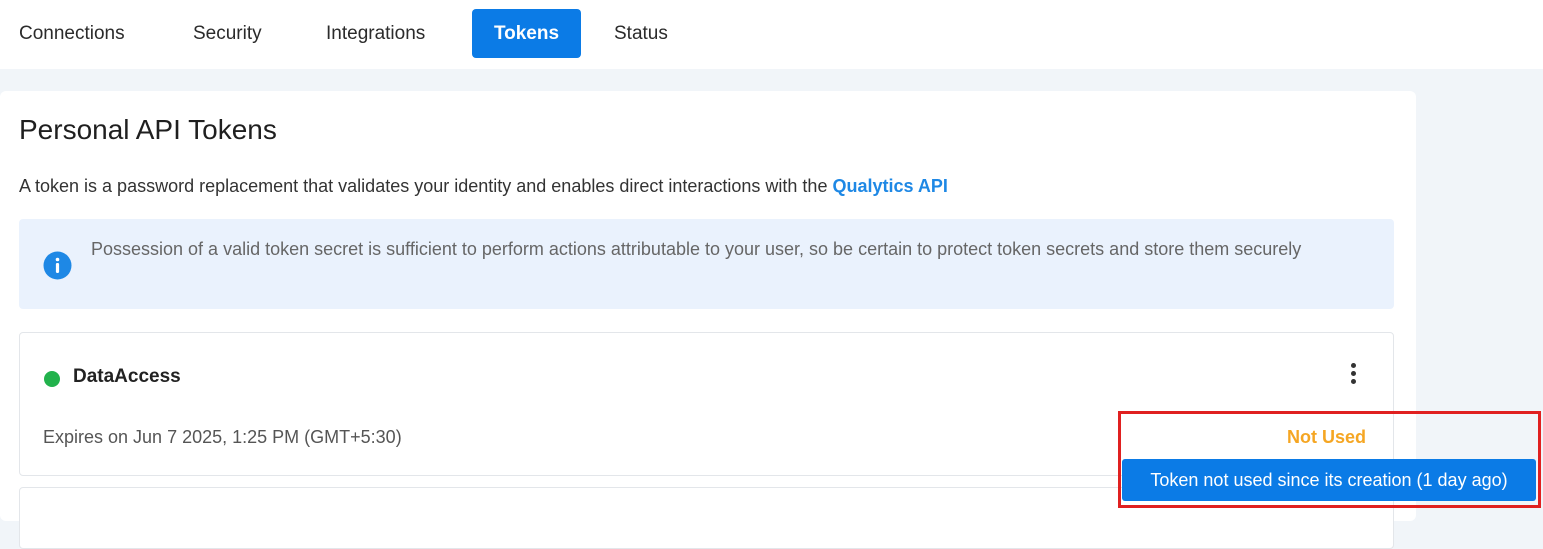  What do you see at coordinates (1326, 437) in the screenshot?
I see `token-usage-status: Not Used` at bounding box center [1326, 437].